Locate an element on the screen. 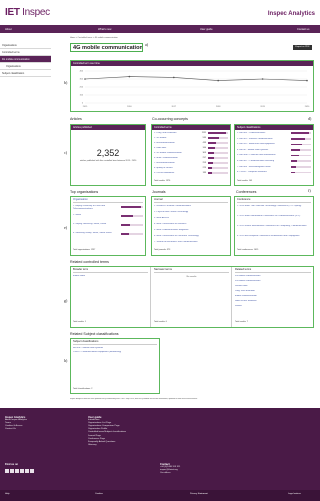 This screenshot has height=501, width=320. cooccurring-term-count: 1131 is located at coordinates (203, 133).